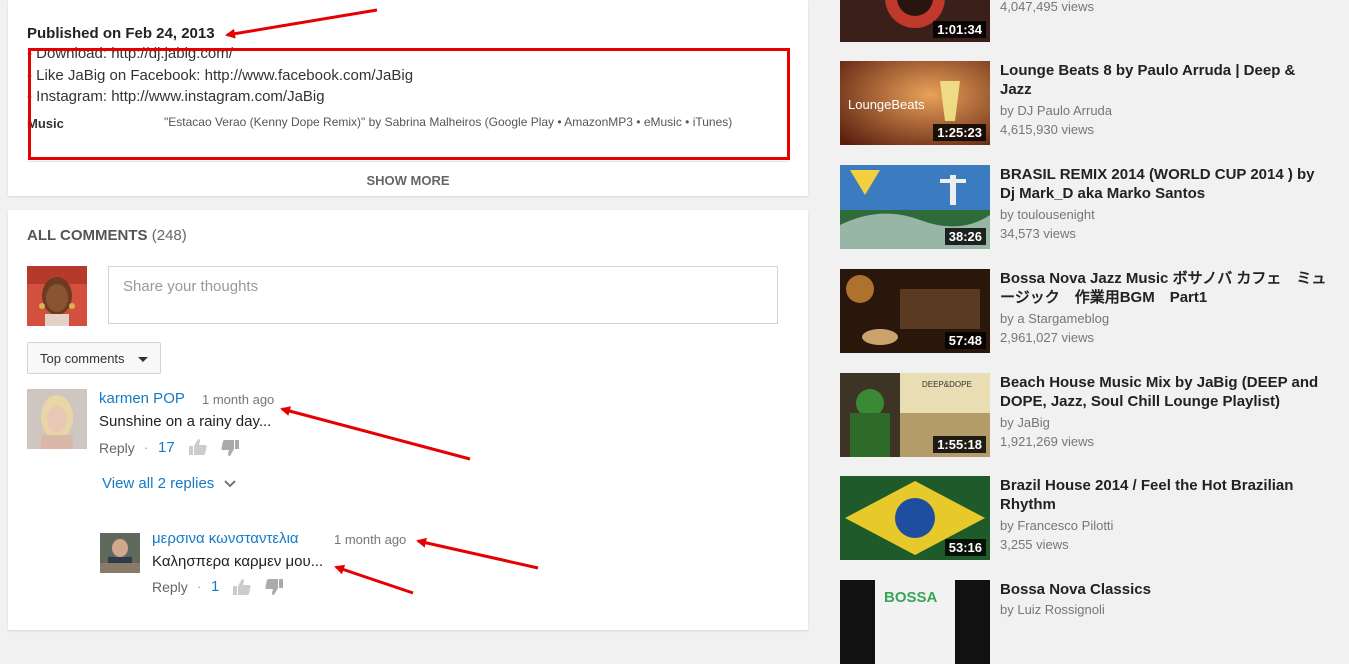  Describe the element at coordinates (1054, 318) in the screenshot. I see `video-channel: by a Stargameblog` at that location.